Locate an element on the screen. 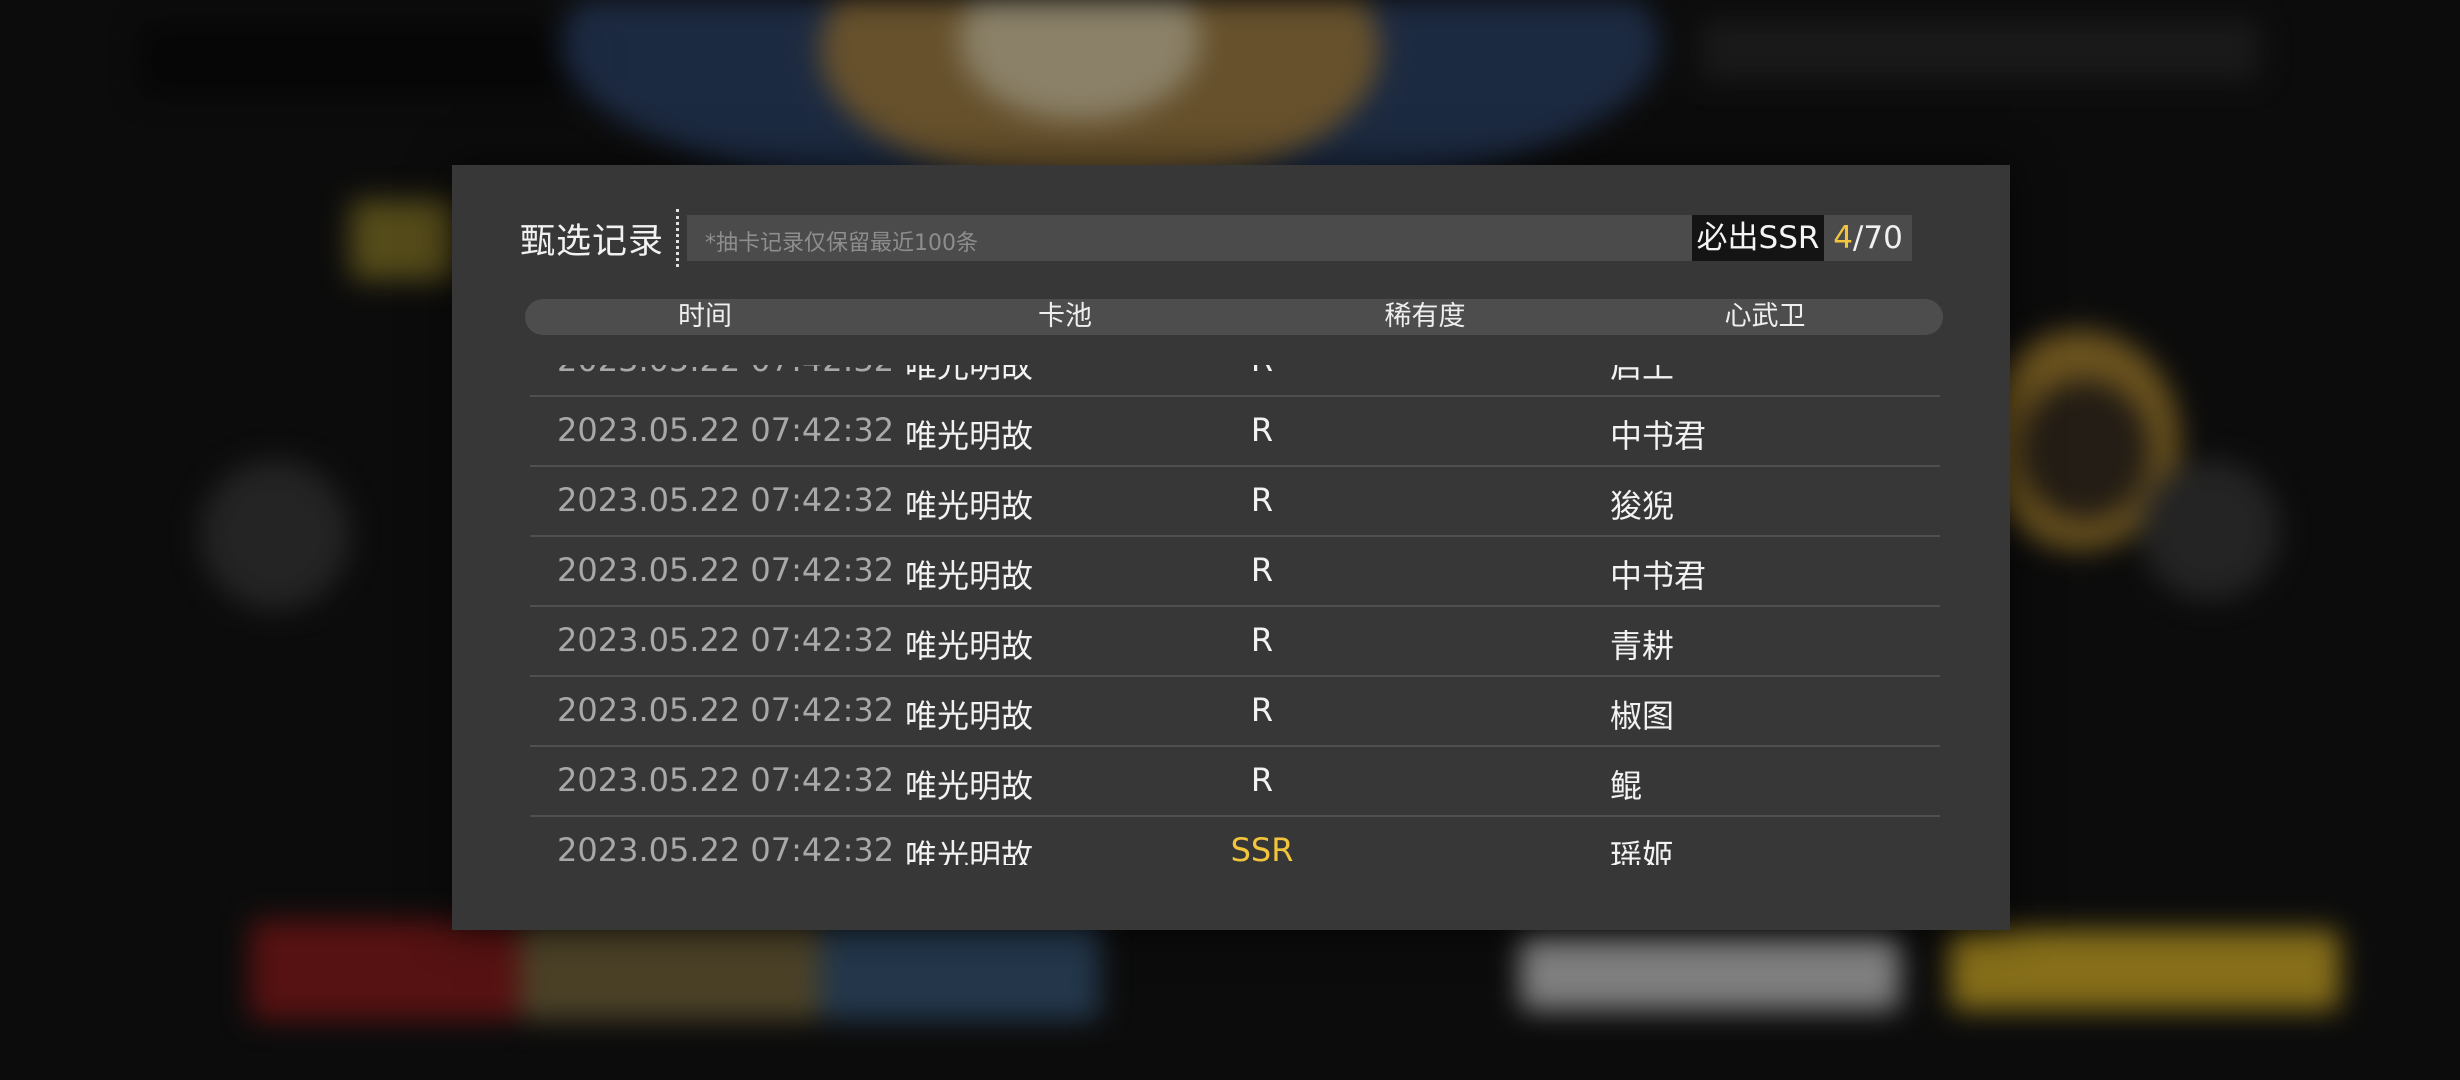  column-pool: 卡池 is located at coordinates (1065, 316).